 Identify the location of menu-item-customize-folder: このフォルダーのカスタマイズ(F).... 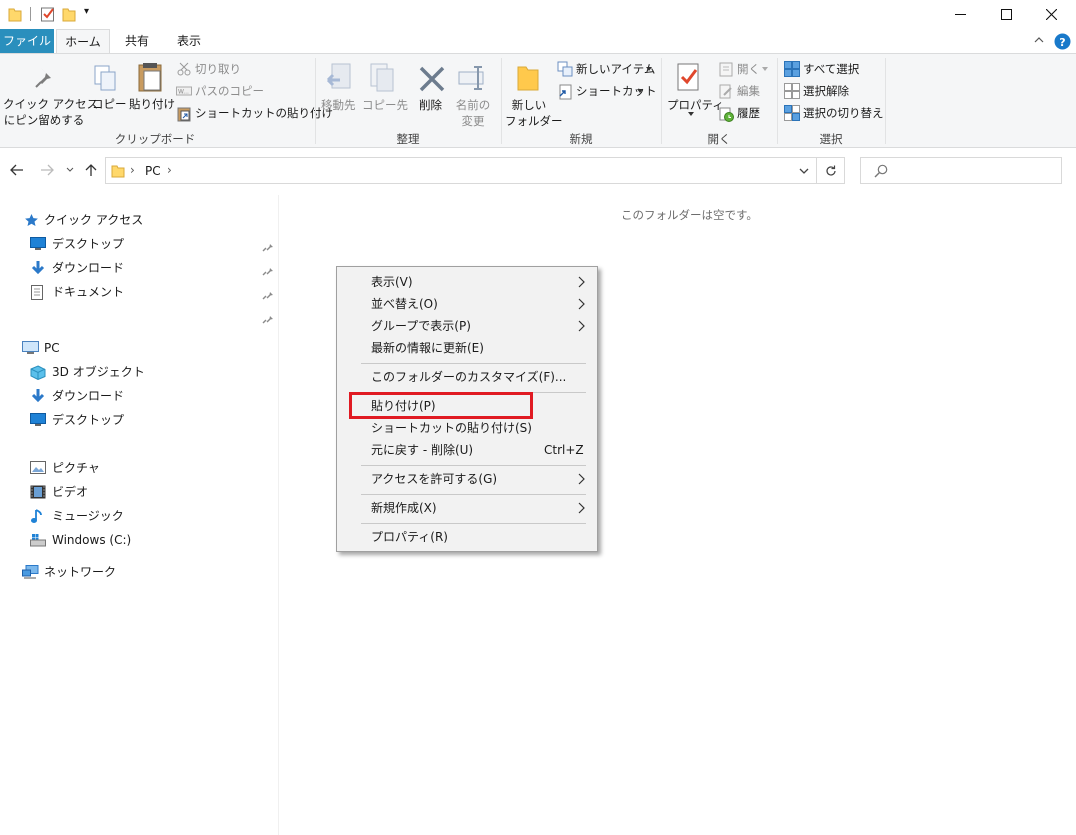
(468, 377).